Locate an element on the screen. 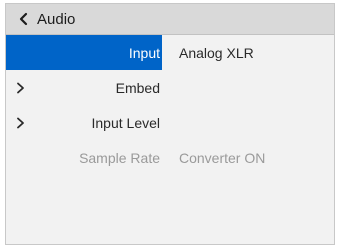  menu-title: Audio is located at coordinates (56, 19).